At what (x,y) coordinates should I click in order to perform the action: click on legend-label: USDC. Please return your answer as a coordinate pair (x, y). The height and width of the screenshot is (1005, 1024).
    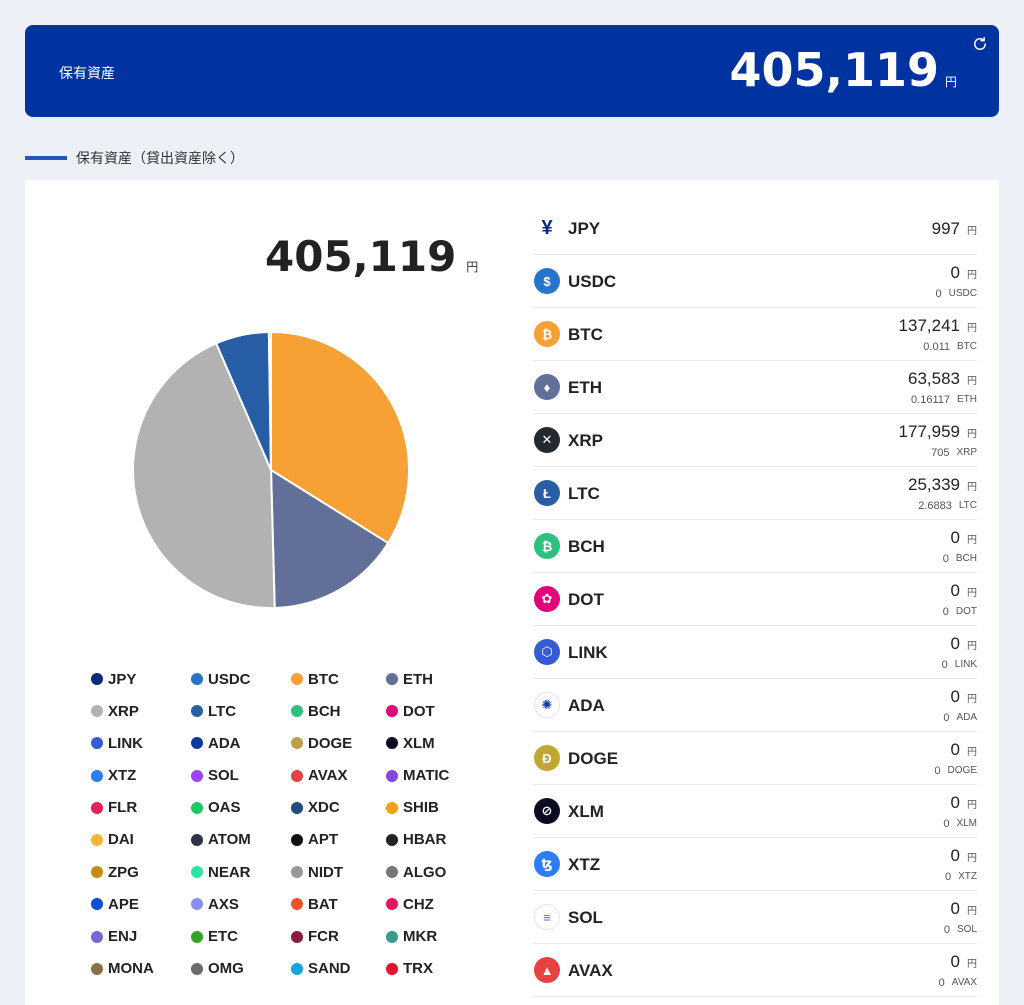
    Looking at the image, I should click on (229, 679).